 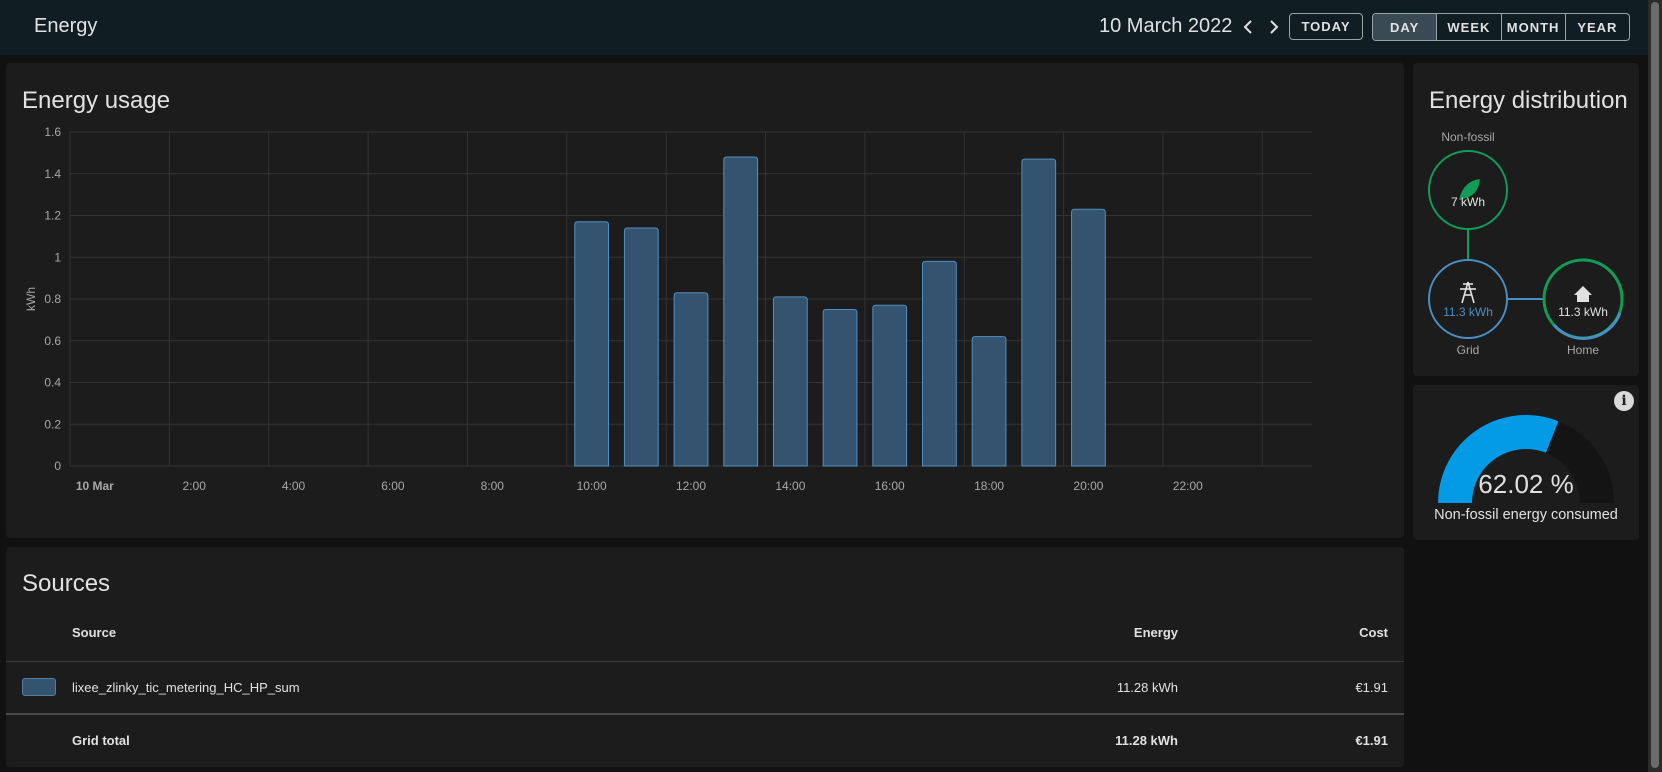 I want to click on x-tick-label: 22:00, so click(x=1188, y=486).